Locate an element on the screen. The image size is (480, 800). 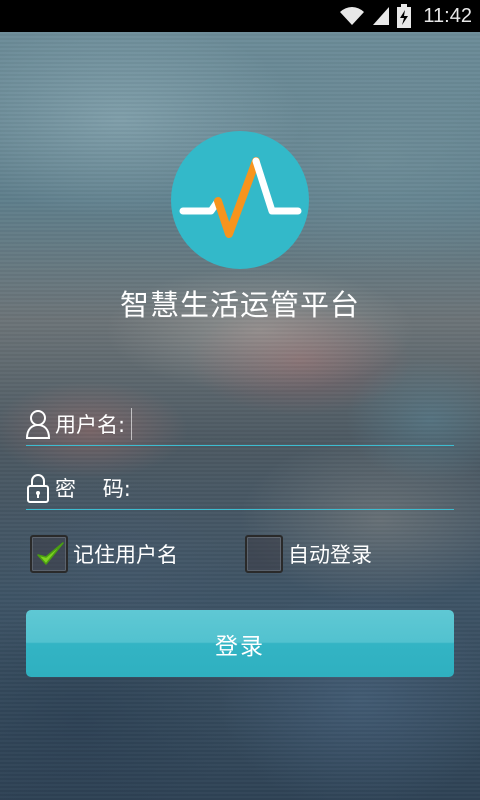
remember-username-label: 记住用户名 is located at coordinates (125, 555).